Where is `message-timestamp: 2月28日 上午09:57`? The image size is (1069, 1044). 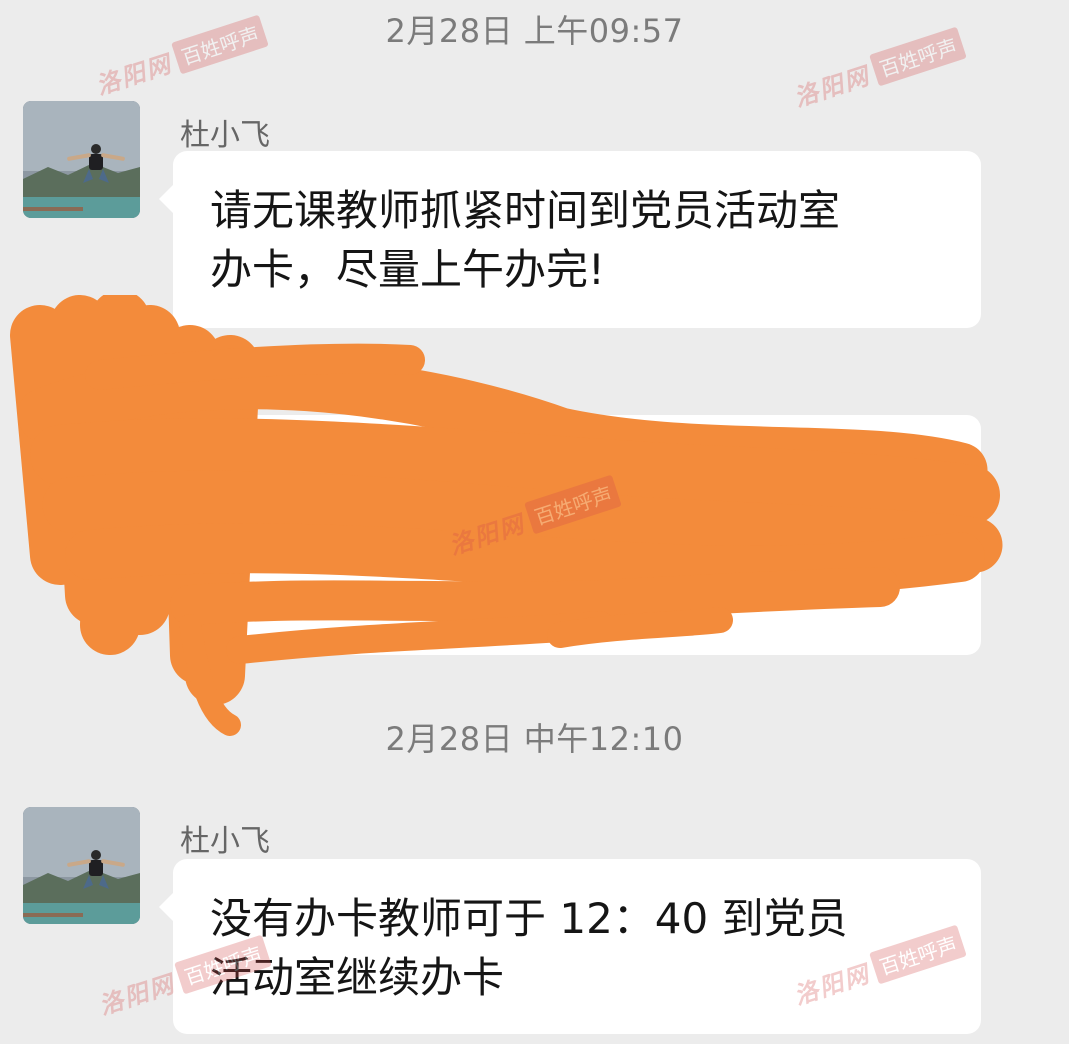 message-timestamp: 2月28日 上午09:57 is located at coordinates (534, 31).